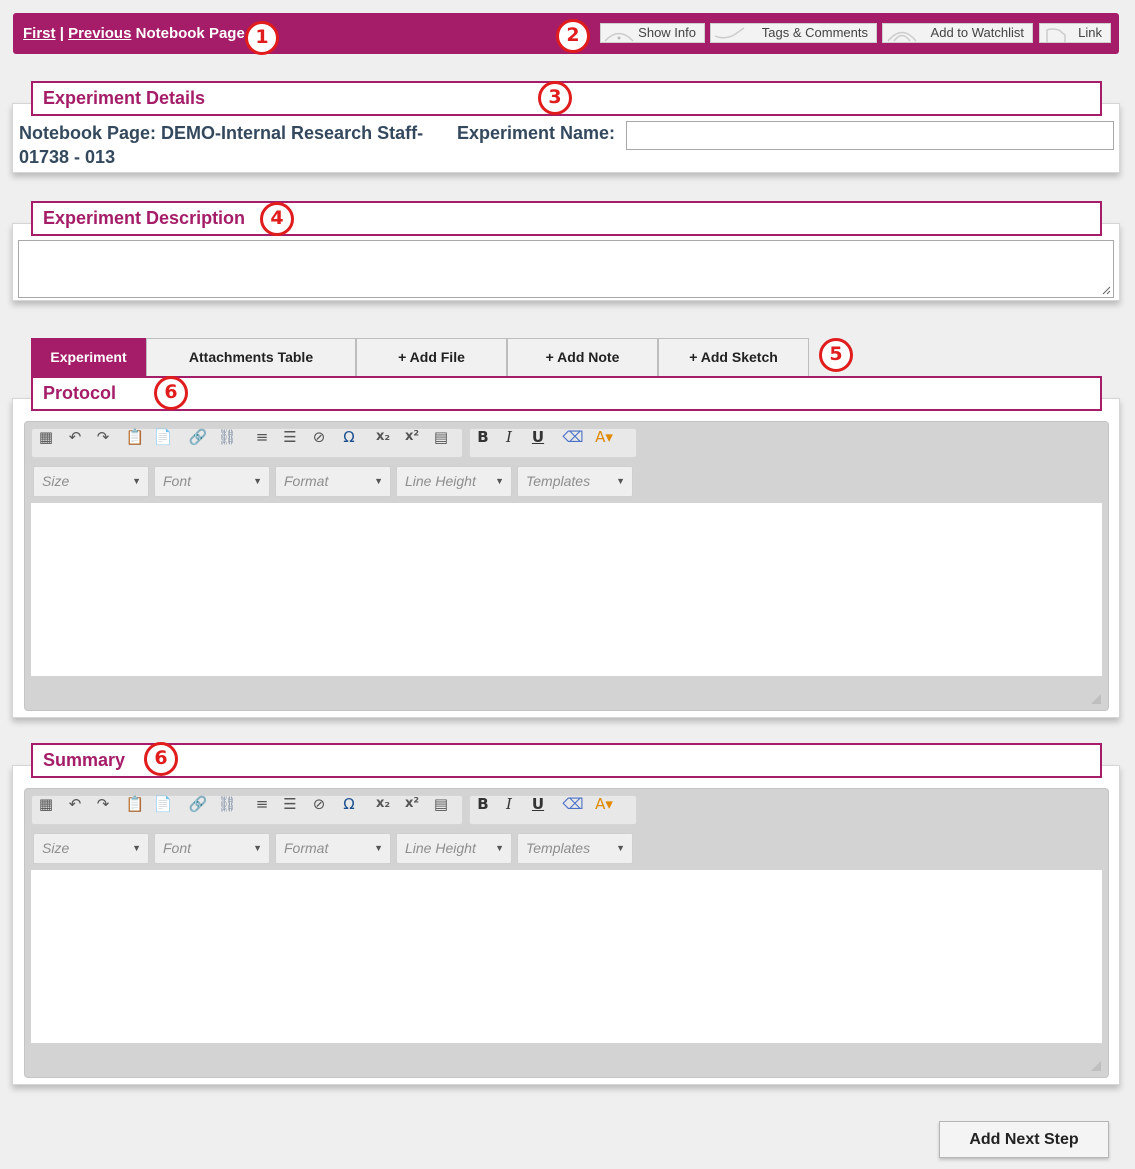 Image resolution: width=1135 pixels, height=1169 pixels. What do you see at coordinates (566, 269) in the screenshot?
I see `experiment-description-textarea` at bounding box center [566, 269].